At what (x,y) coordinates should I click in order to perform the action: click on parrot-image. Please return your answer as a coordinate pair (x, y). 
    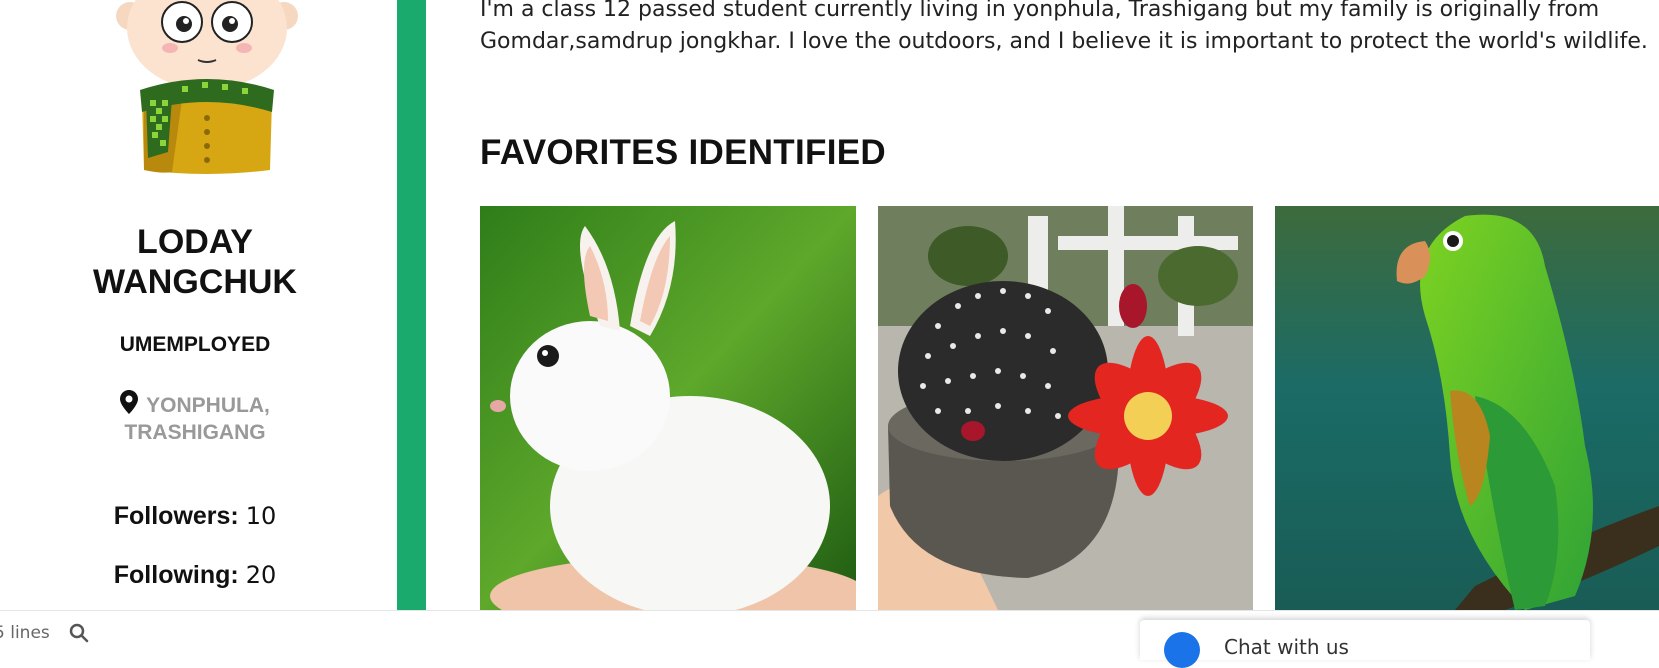
    Looking at the image, I should click on (1467, 408).